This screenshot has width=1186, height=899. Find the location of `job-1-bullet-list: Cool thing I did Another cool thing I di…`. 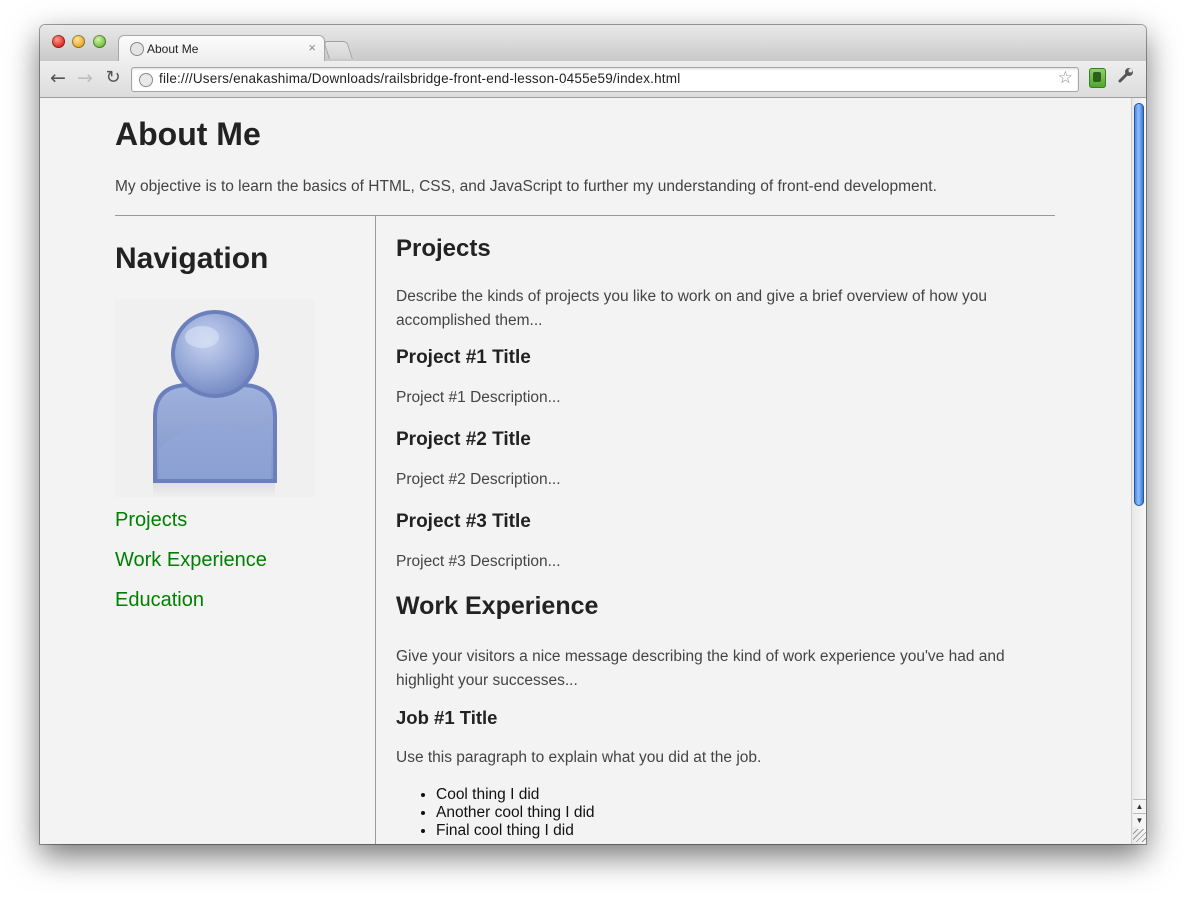

job-1-bullet-list: Cool thing I did Another cool thing I di… is located at coordinates (495, 813).